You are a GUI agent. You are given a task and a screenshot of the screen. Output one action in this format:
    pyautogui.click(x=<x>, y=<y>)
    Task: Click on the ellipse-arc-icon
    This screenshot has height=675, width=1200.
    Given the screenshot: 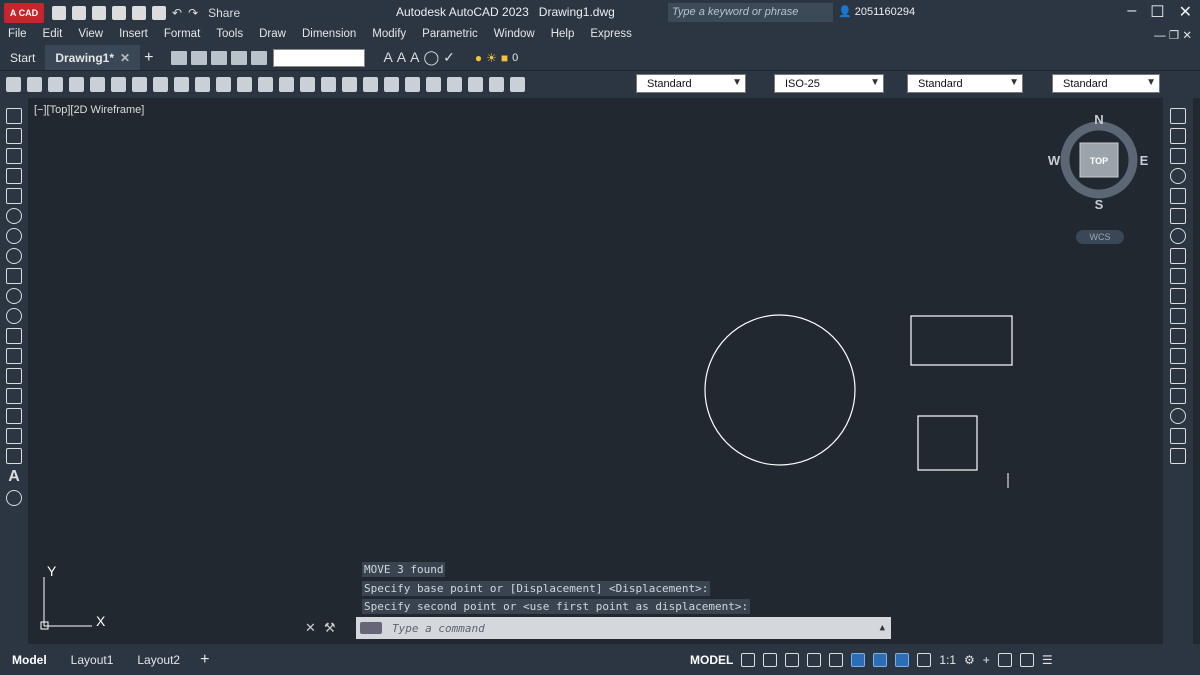 What is the action you would take?
    pyautogui.click(x=14, y=316)
    